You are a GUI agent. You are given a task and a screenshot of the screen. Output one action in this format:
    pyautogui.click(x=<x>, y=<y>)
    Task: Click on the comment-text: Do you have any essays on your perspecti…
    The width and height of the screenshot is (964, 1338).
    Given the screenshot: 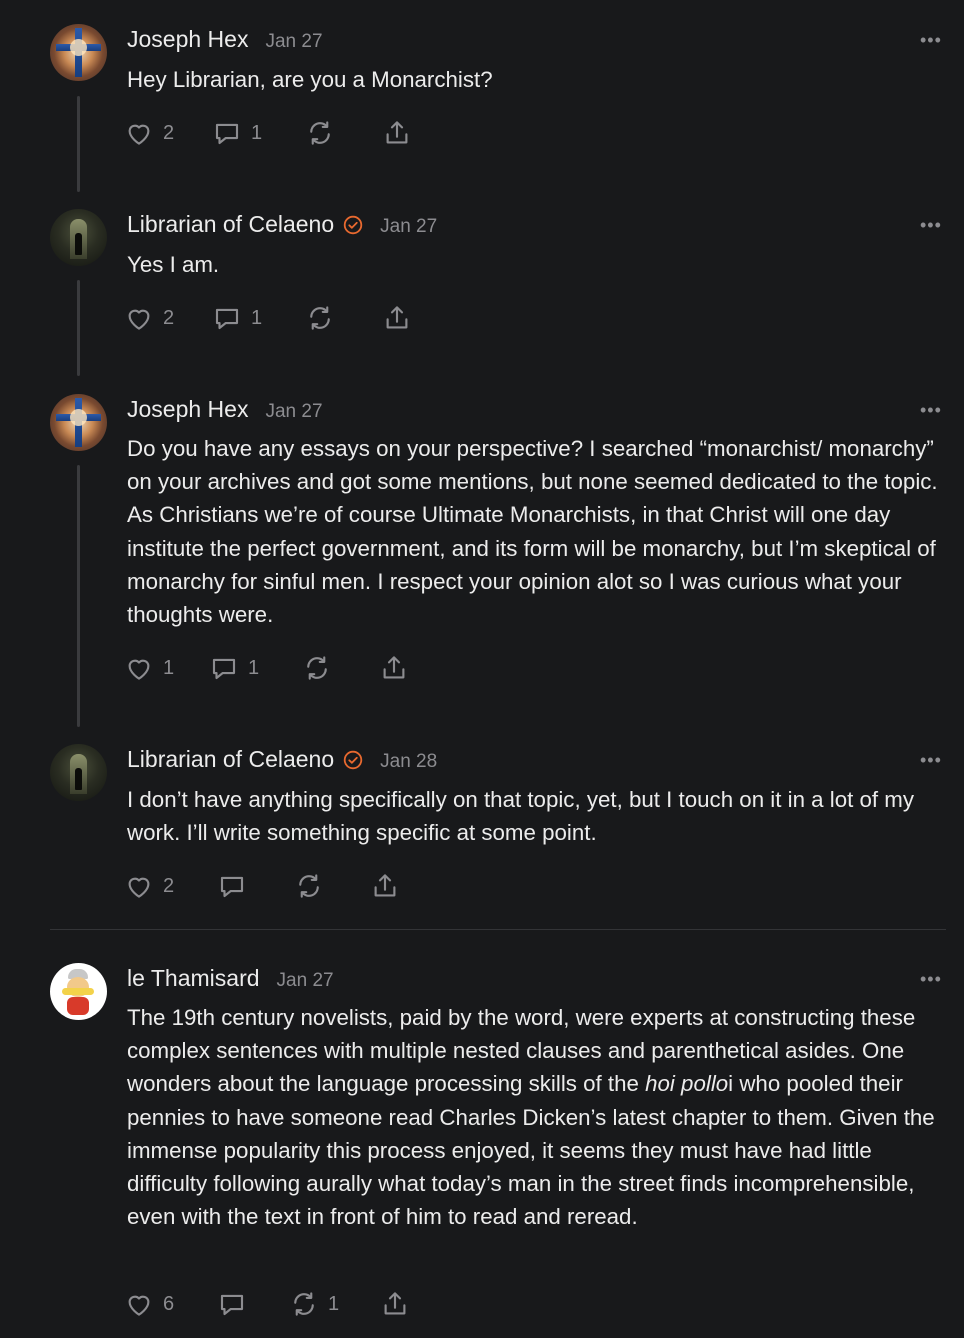 What is the action you would take?
    pyautogui.click(x=532, y=532)
    